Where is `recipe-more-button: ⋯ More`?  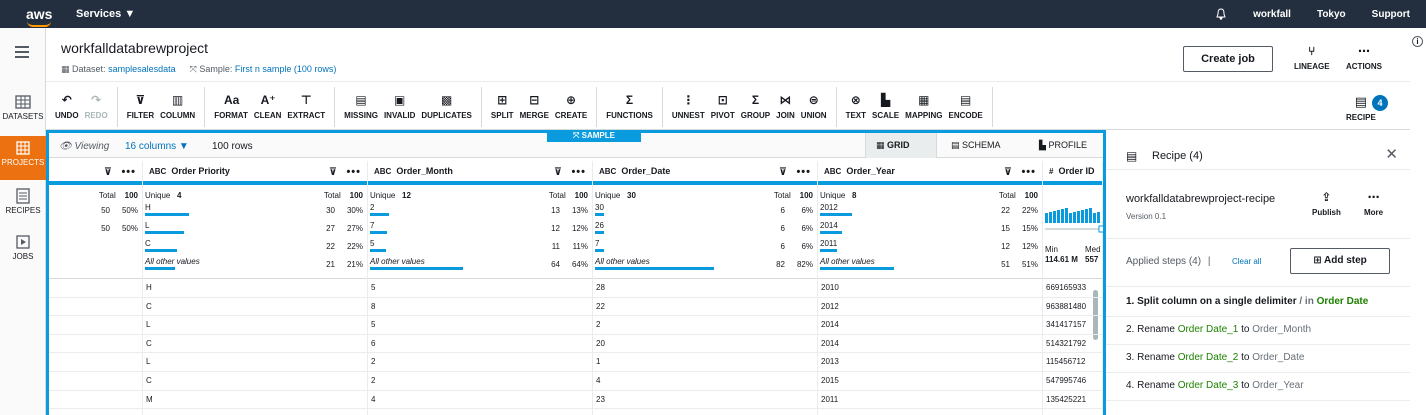 recipe-more-button: ⋯ More is located at coordinates (1373, 203).